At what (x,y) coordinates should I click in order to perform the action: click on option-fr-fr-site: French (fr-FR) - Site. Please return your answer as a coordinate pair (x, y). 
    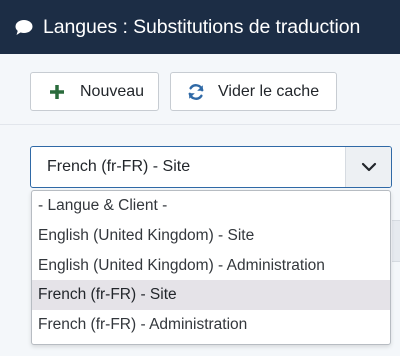
    Looking at the image, I should click on (211, 295).